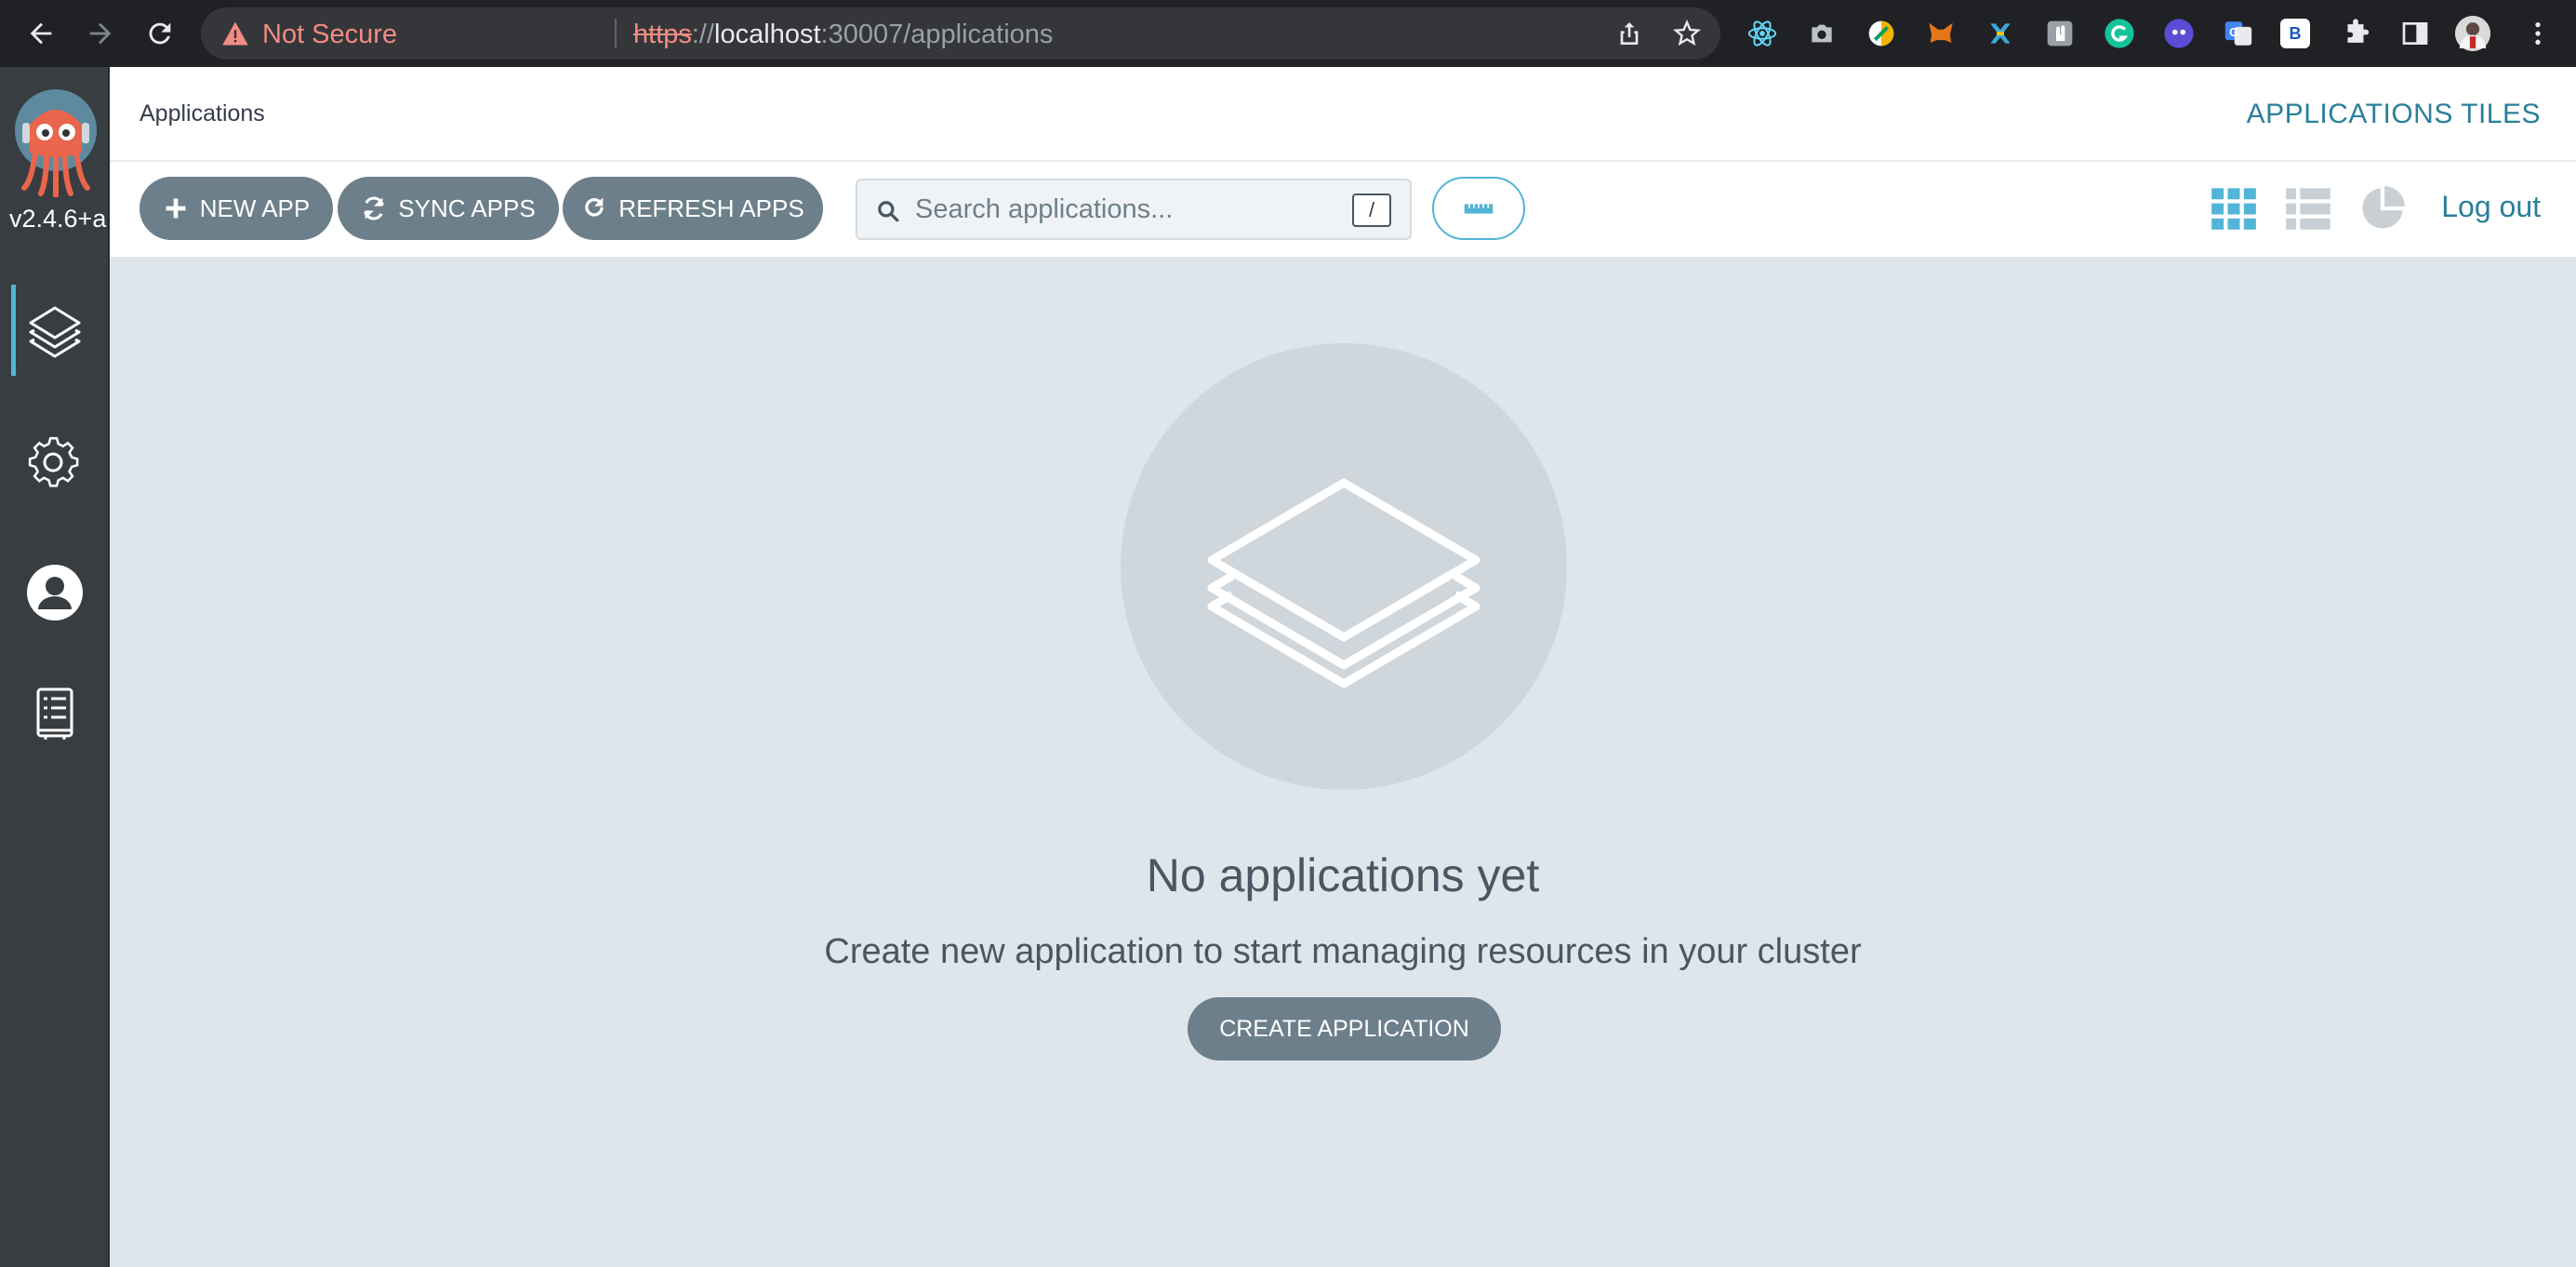 This screenshot has width=2576, height=1267. Describe the element at coordinates (1629, 33) in the screenshot. I see `share-icon` at that location.